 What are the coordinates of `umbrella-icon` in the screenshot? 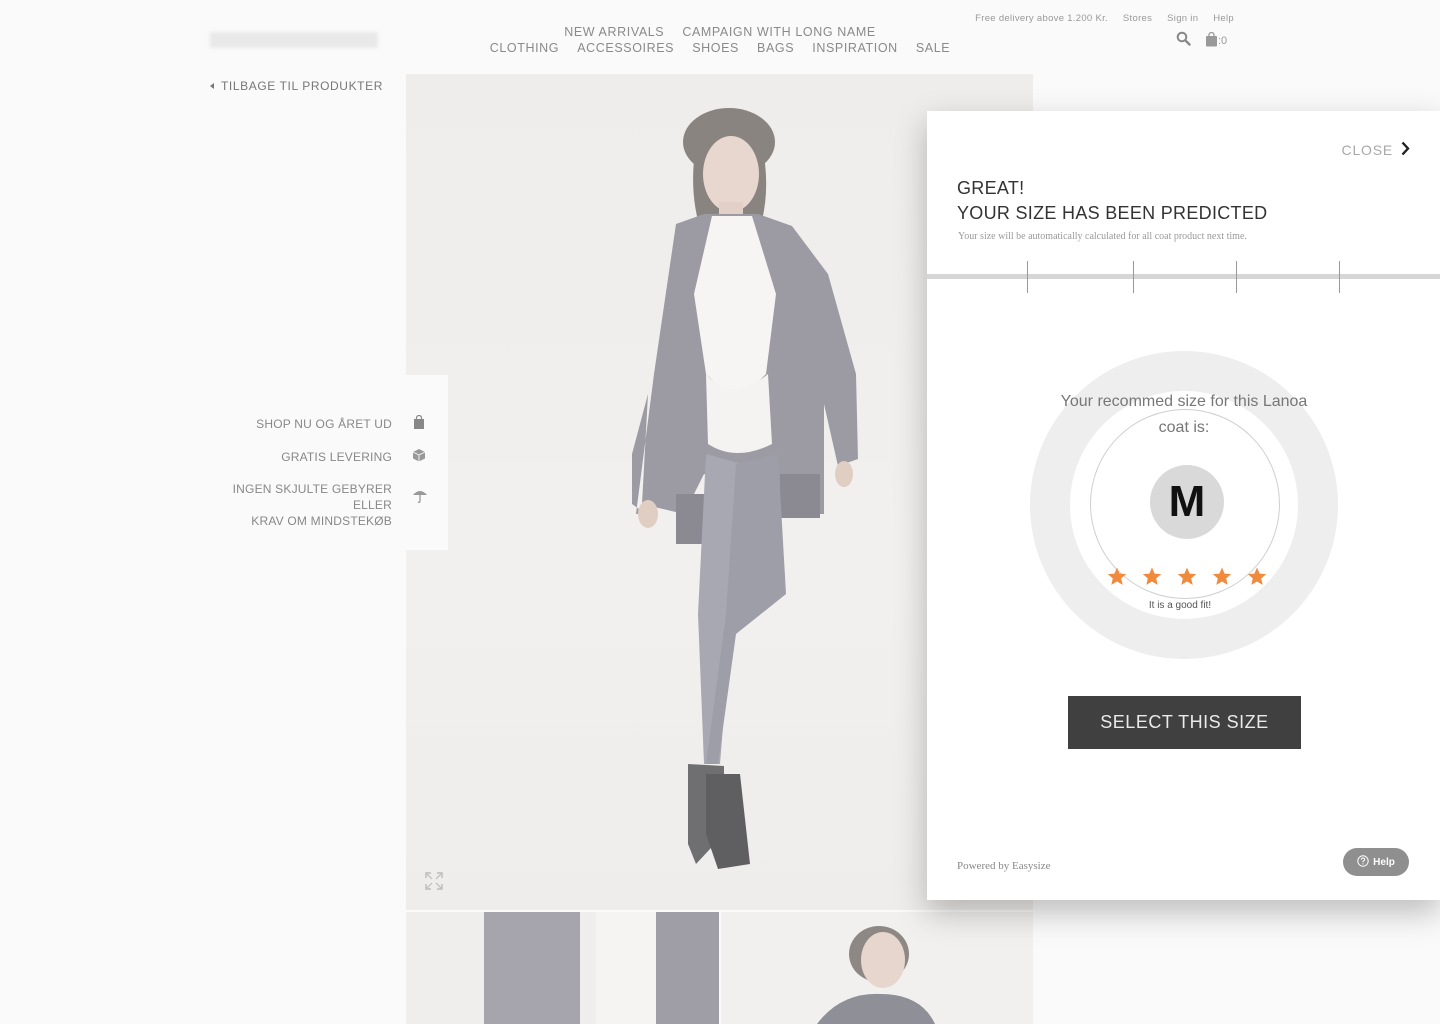 It's located at (419, 495).